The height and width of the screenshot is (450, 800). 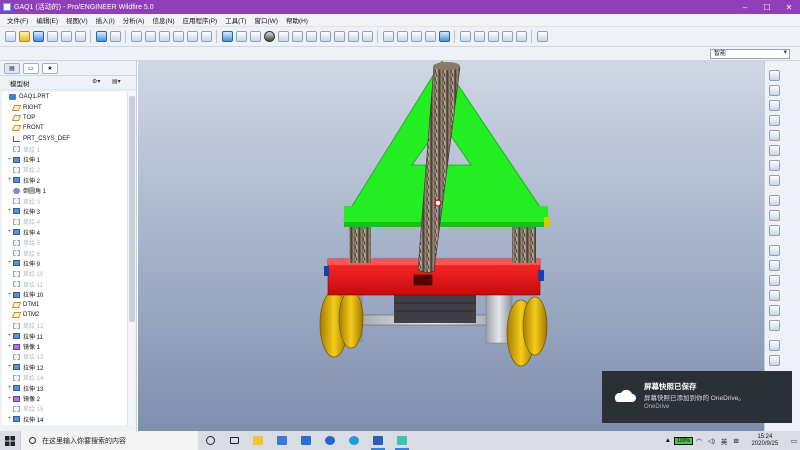 What do you see at coordinates (64, 398) in the screenshot?
I see `model-tree-item: + 镜像 2` at bounding box center [64, 398].